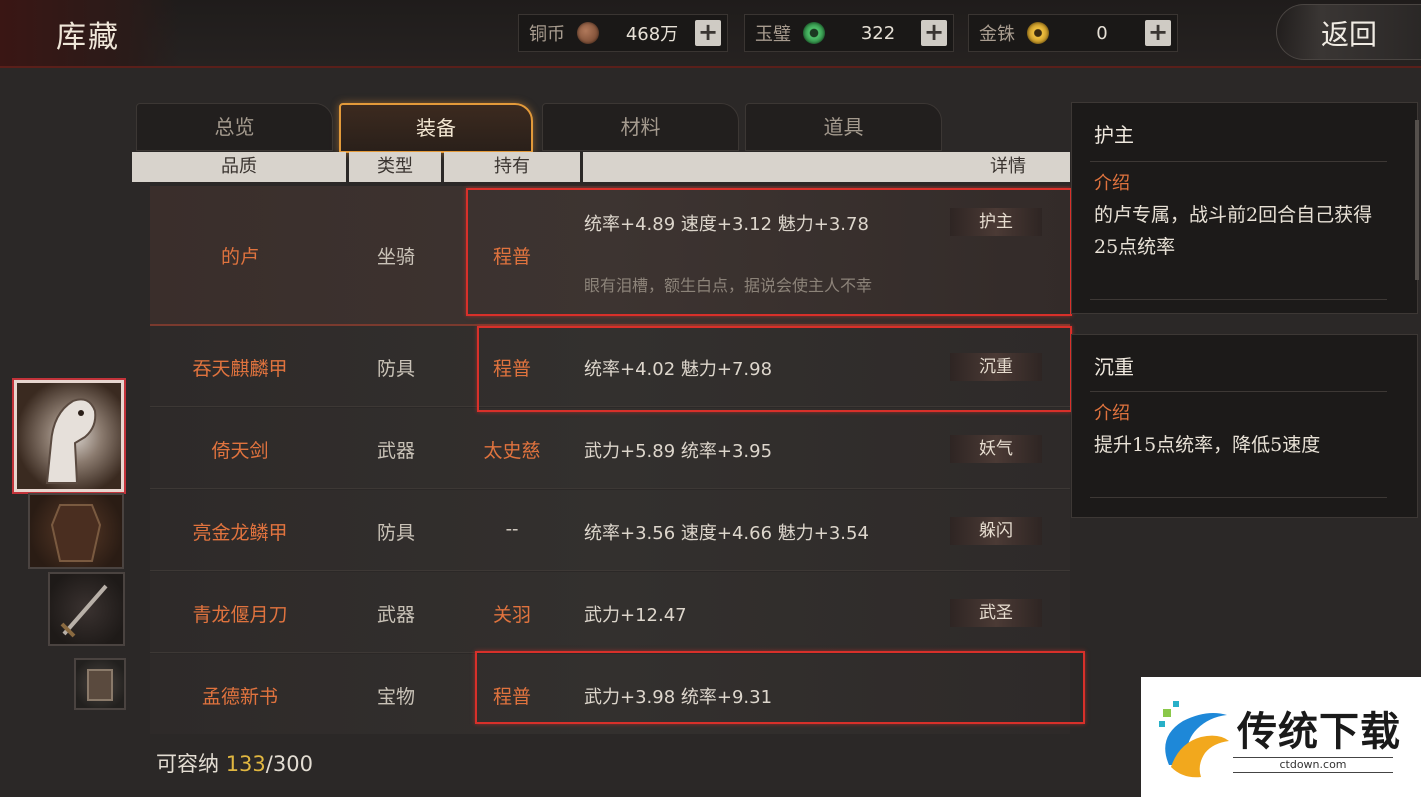  Describe the element at coordinates (1319, 732) in the screenshot. I see `watermark-brand: 传统下载` at that location.